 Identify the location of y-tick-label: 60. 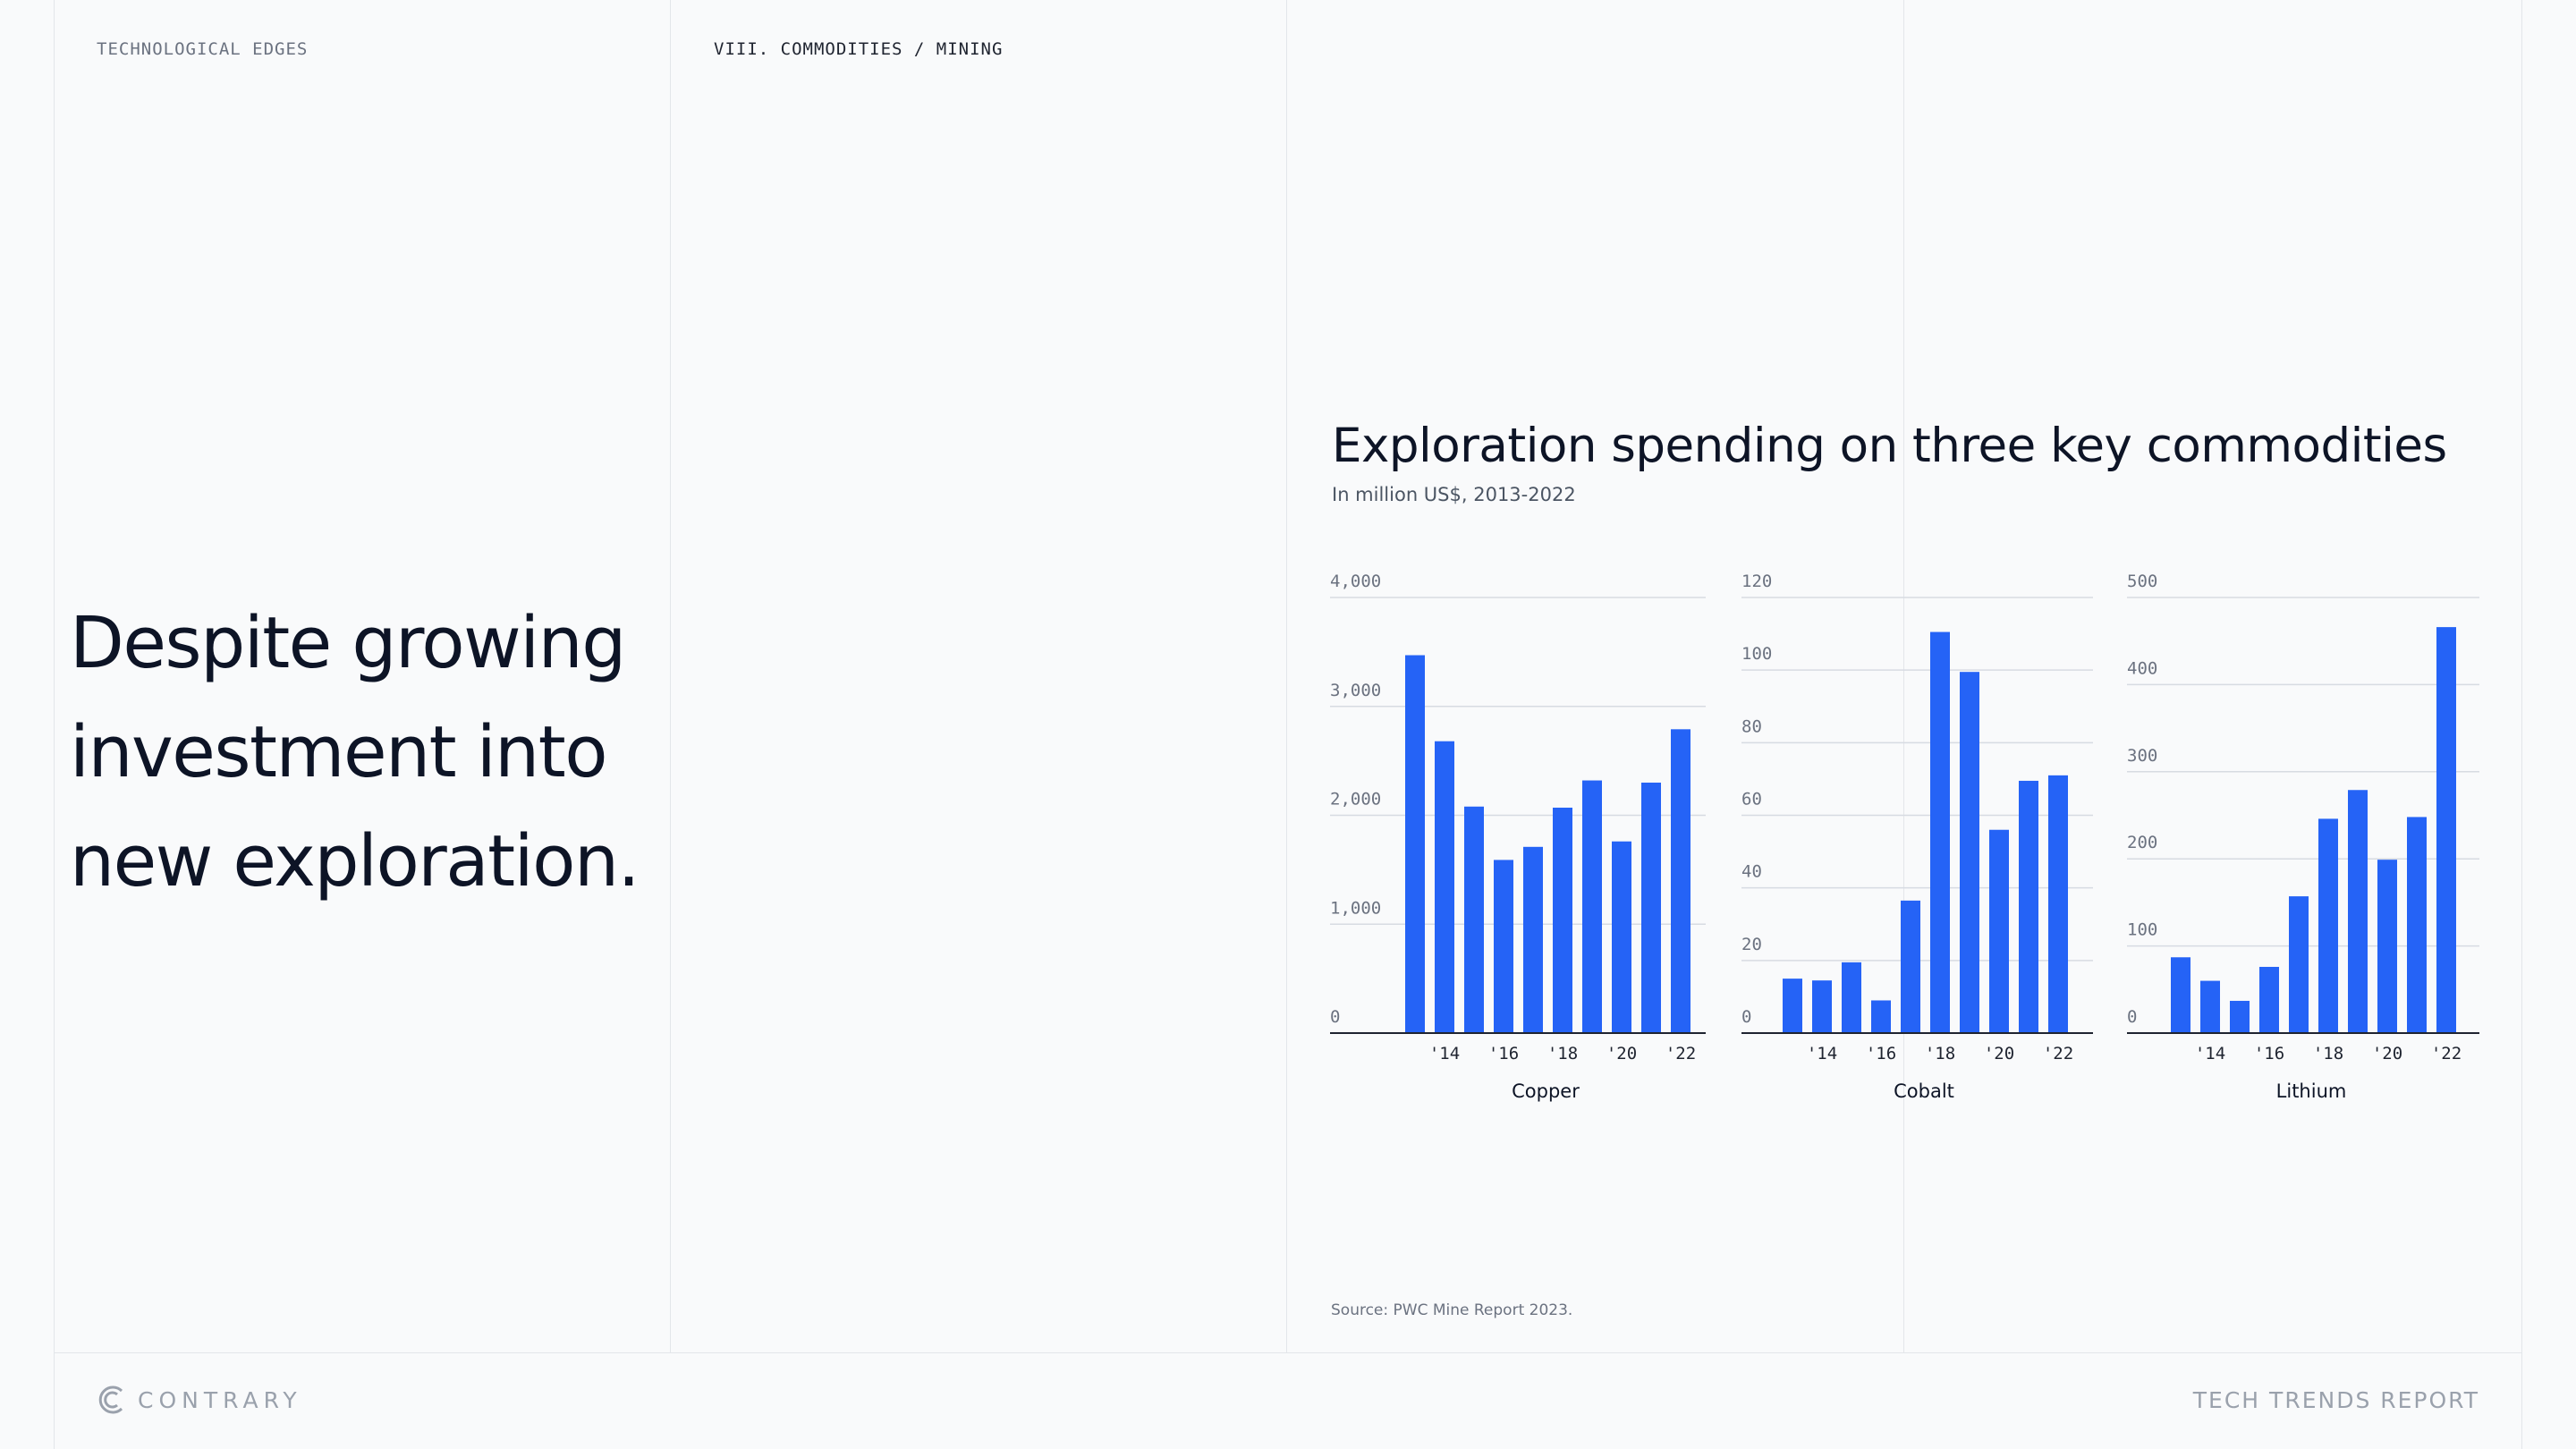
(1751, 799).